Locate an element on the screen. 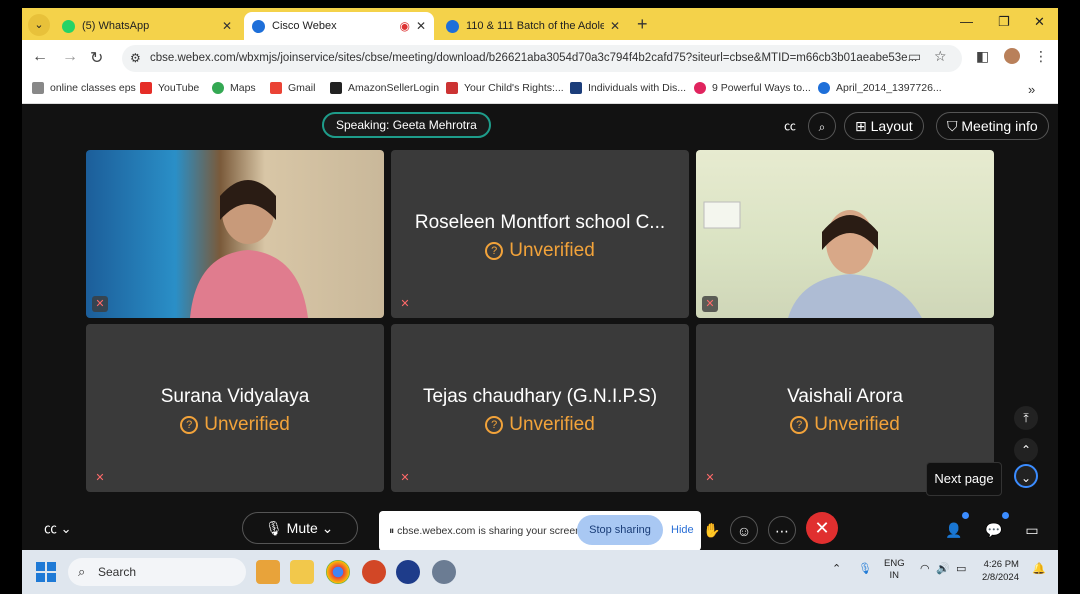 The height and width of the screenshot is (594, 1080). tab-search-button: ⌄ is located at coordinates (39, 25).